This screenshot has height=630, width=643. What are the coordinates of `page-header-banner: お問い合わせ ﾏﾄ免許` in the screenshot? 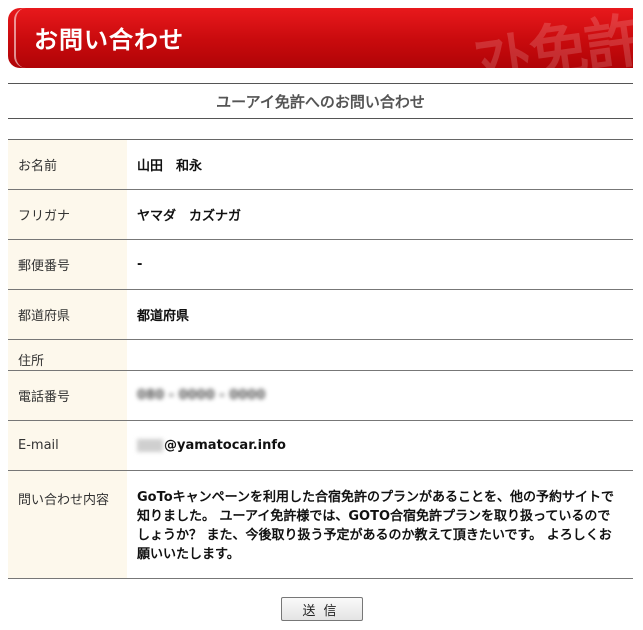 It's located at (320, 38).